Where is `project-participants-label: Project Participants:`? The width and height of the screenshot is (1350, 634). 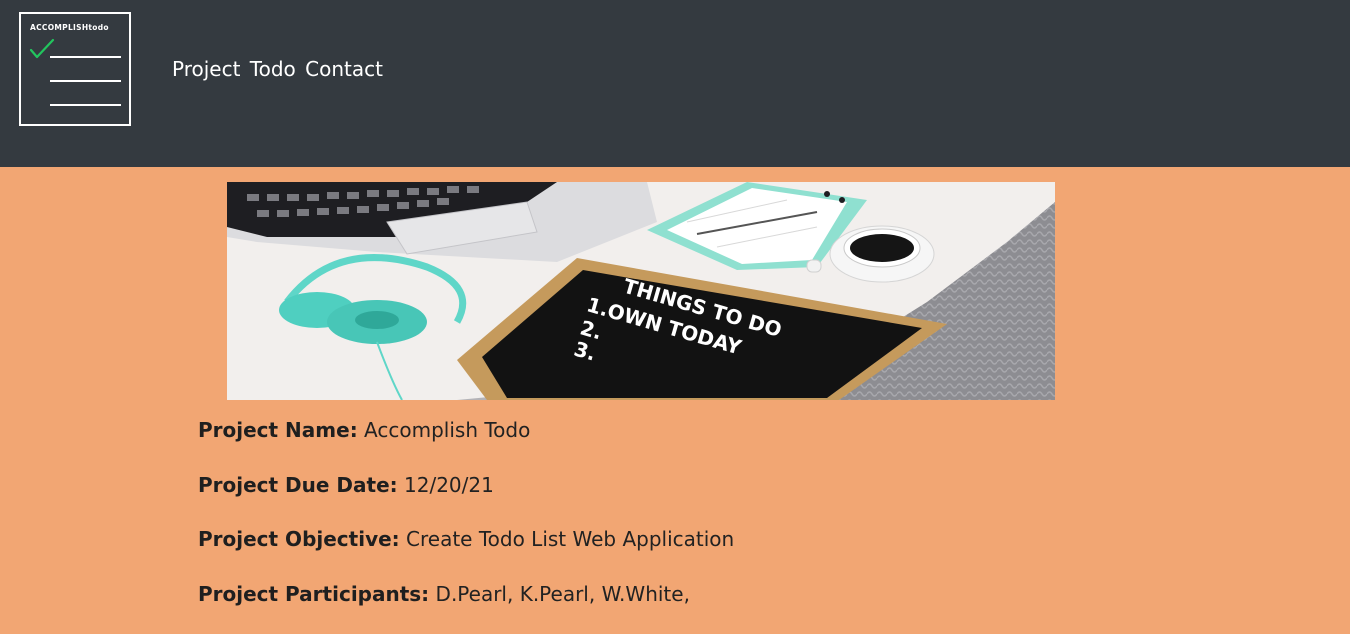
project-participants-label: Project Participants: is located at coordinates (313, 594).